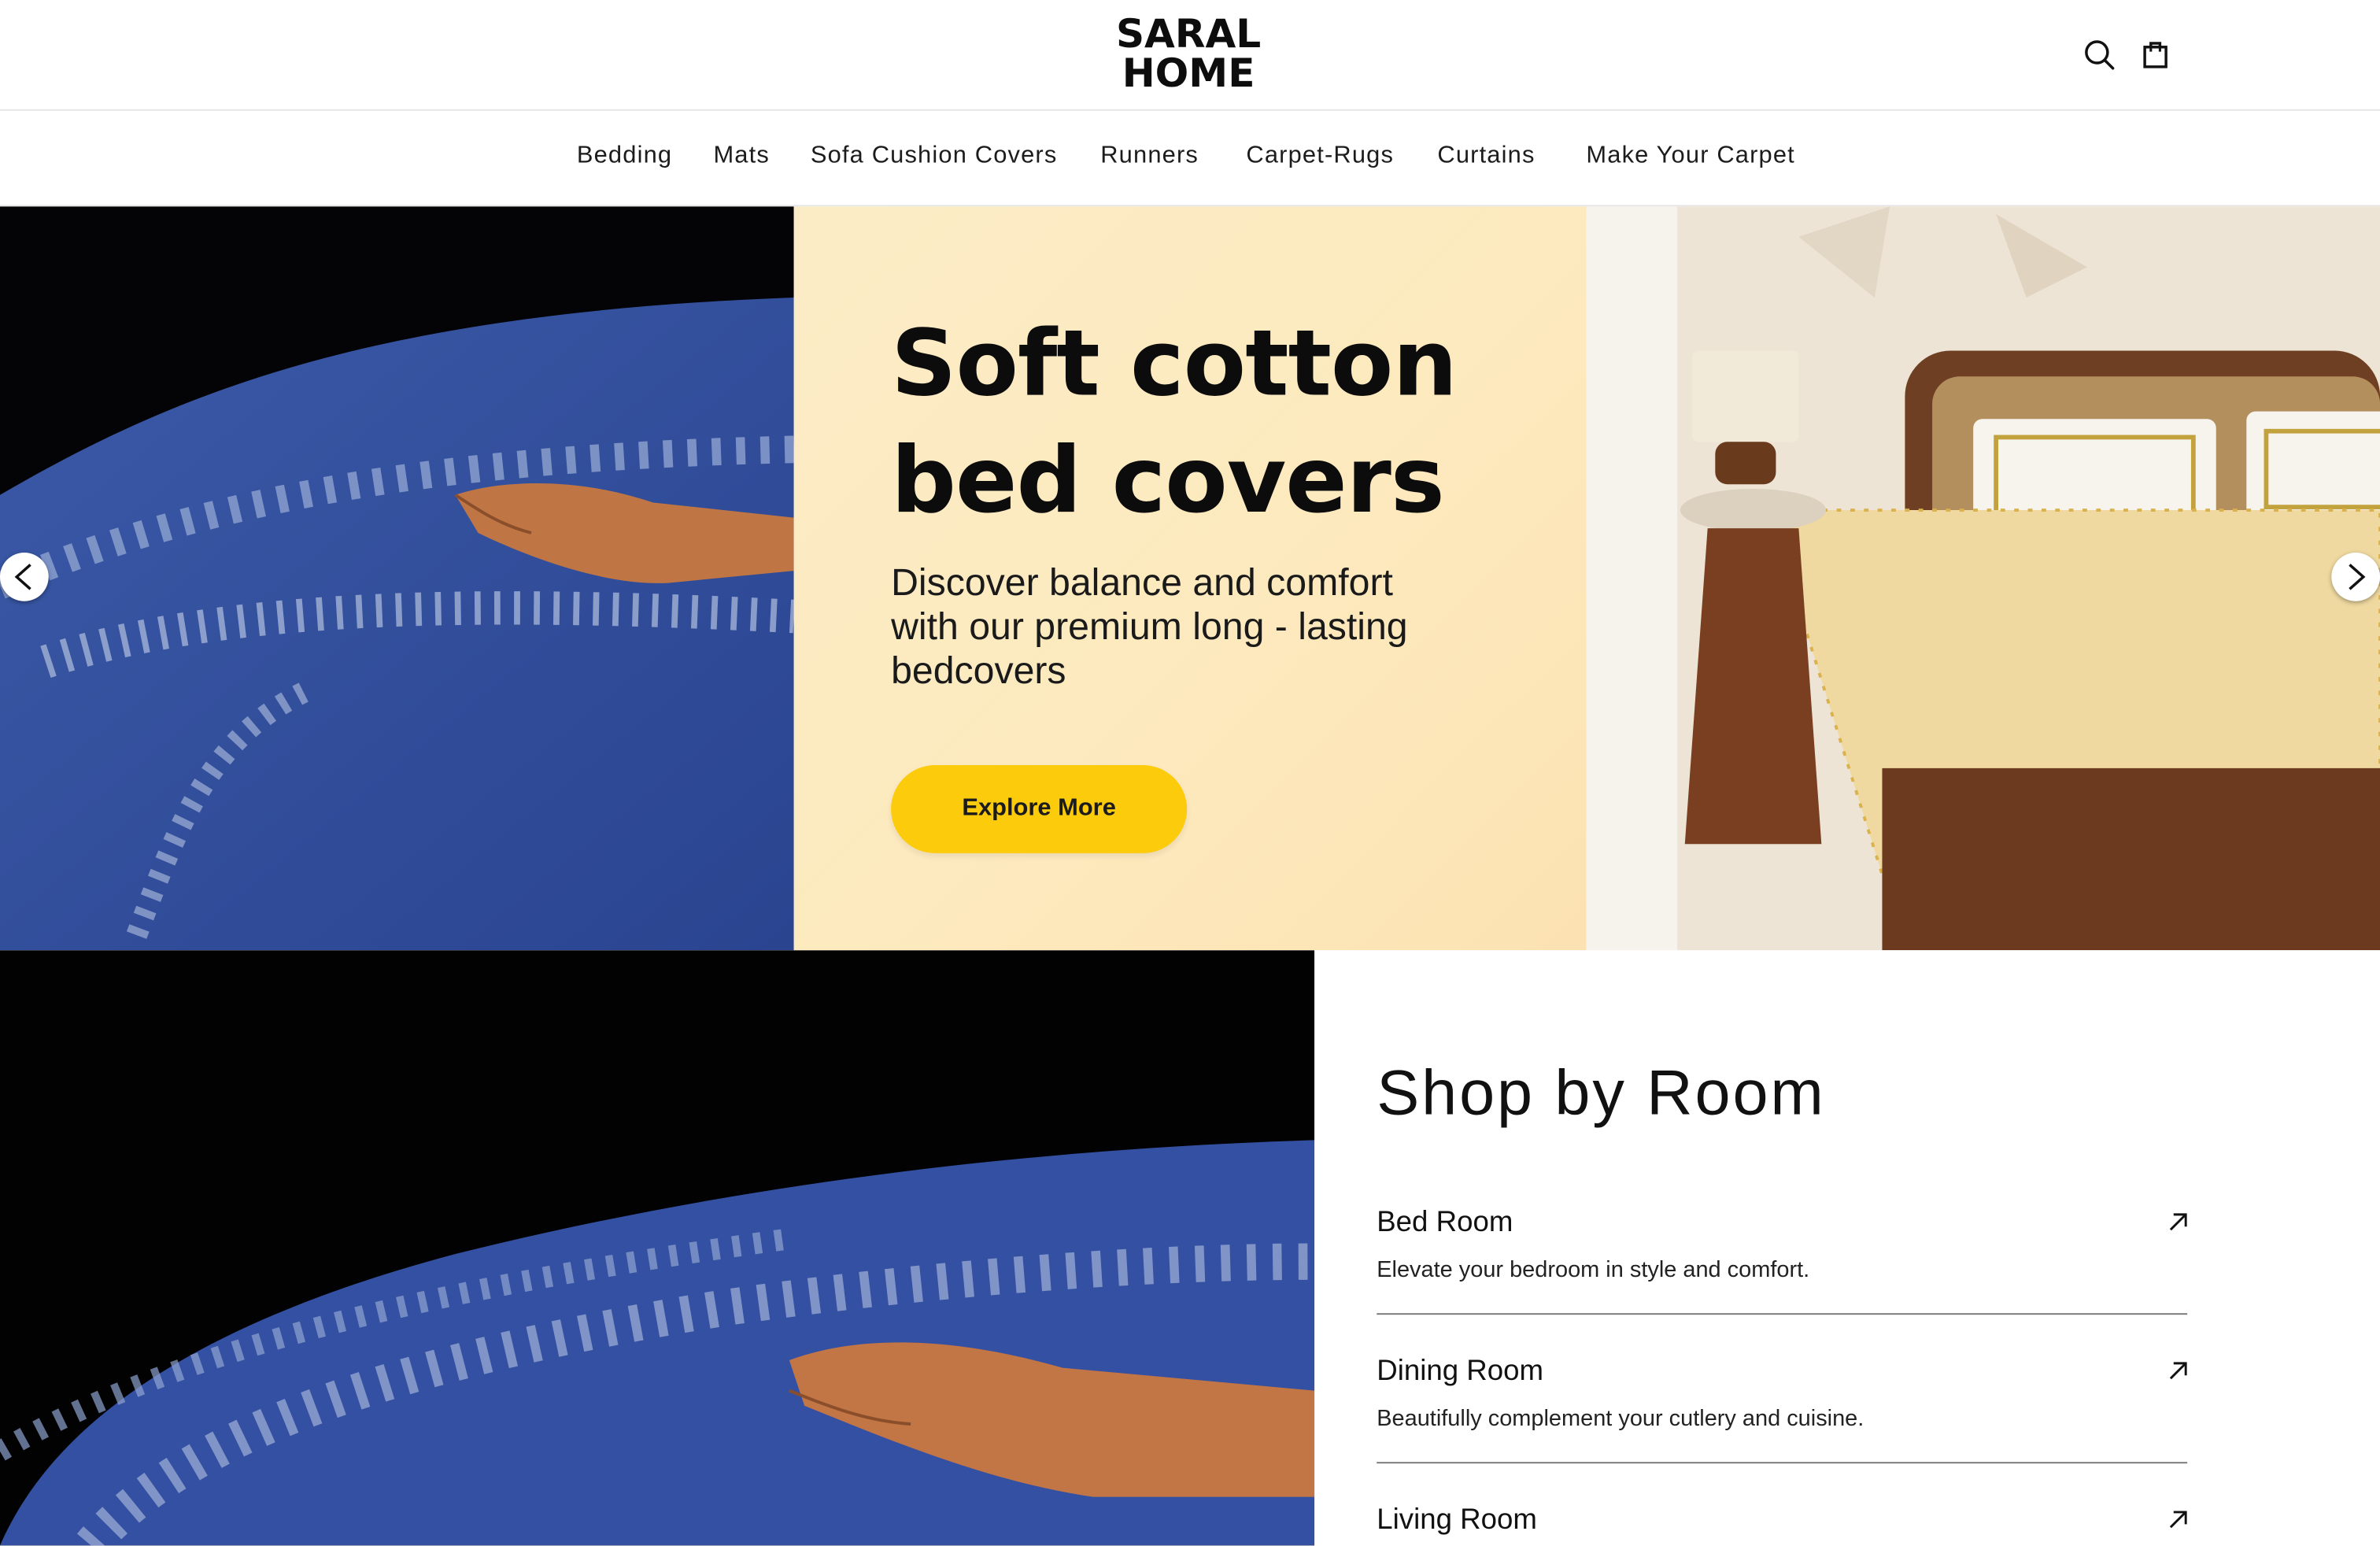 The height and width of the screenshot is (1546, 2380). Describe the element at coordinates (1188, 74) in the screenshot. I see `logo-line-2: HOME` at that location.